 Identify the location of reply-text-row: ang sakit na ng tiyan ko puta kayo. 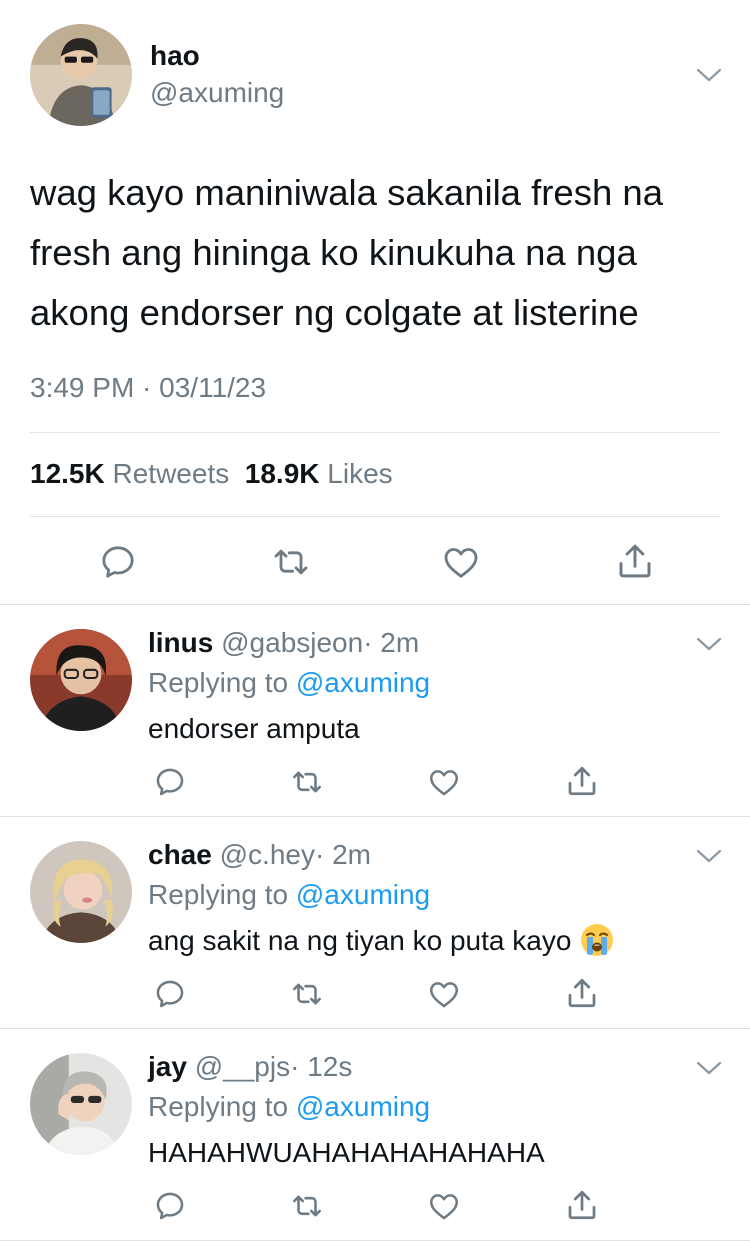
(381, 940).